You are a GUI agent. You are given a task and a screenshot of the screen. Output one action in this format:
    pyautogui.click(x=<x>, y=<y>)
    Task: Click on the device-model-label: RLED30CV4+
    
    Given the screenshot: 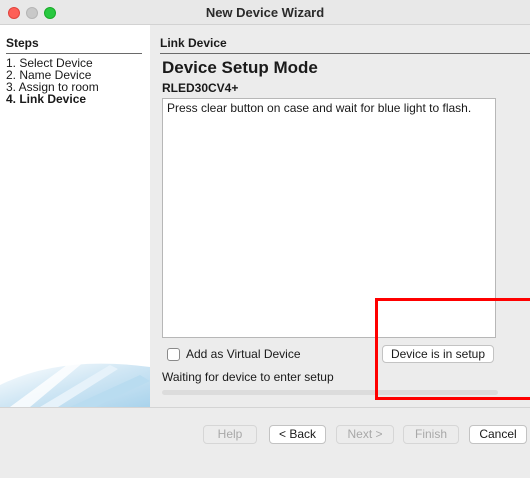 What is the action you would take?
    pyautogui.click(x=200, y=88)
    